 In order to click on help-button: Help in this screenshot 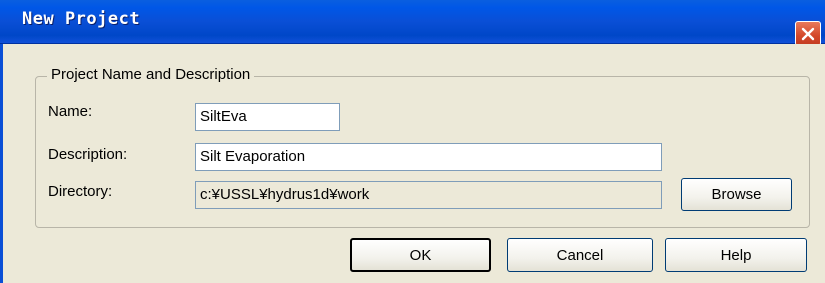, I will do `click(736, 255)`.